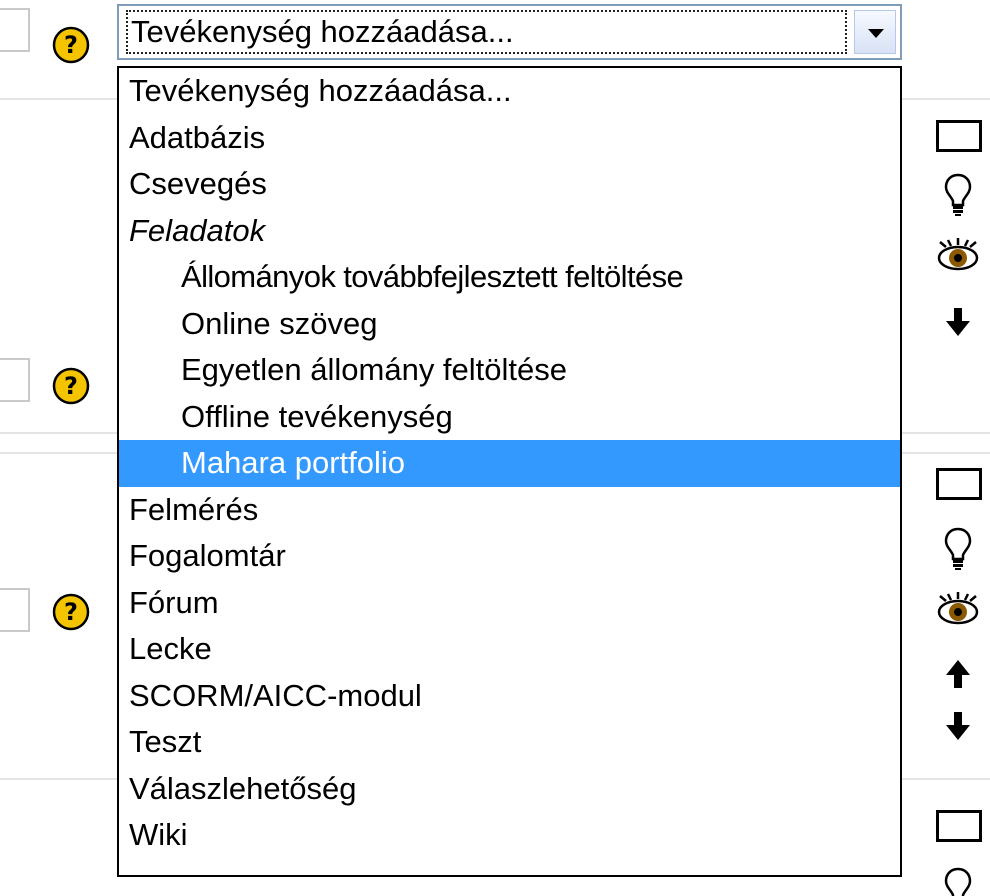 Image resolution: width=990 pixels, height=896 pixels. What do you see at coordinates (509, 789) in the screenshot?
I see `option-choice: Válaszlehetőség` at bounding box center [509, 789].